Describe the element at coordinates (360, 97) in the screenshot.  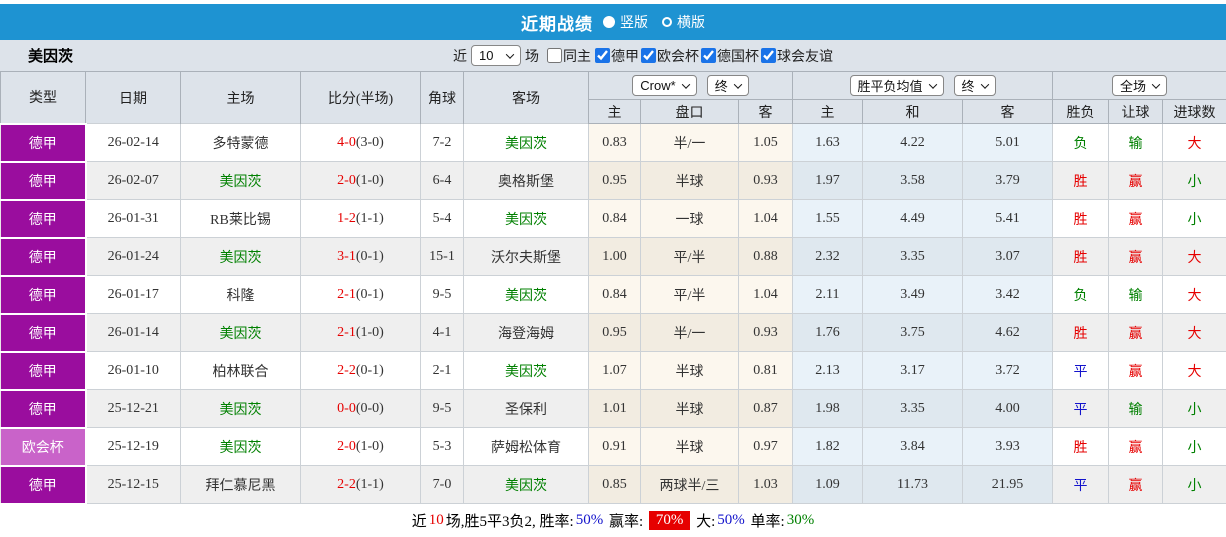
I see `col-header-score: 比分(半场)` at that location.